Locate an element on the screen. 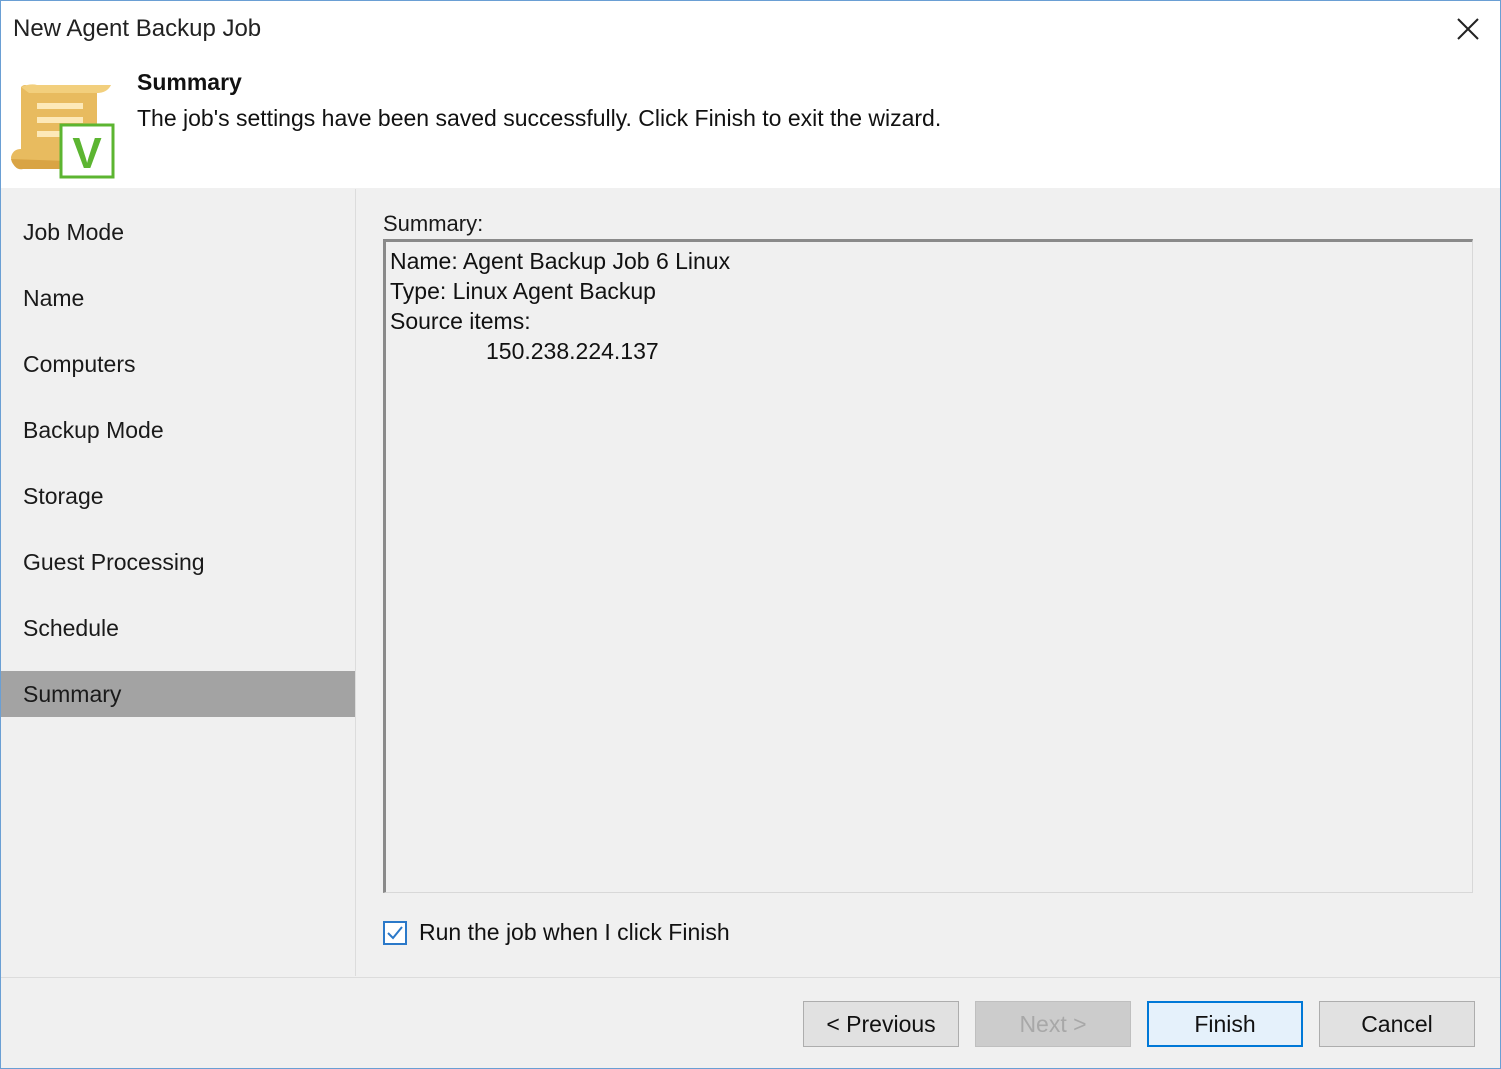 This screenshot has width=1501, height=1069. cancel-button: Cancel is located at coordinates (1397, 1024).